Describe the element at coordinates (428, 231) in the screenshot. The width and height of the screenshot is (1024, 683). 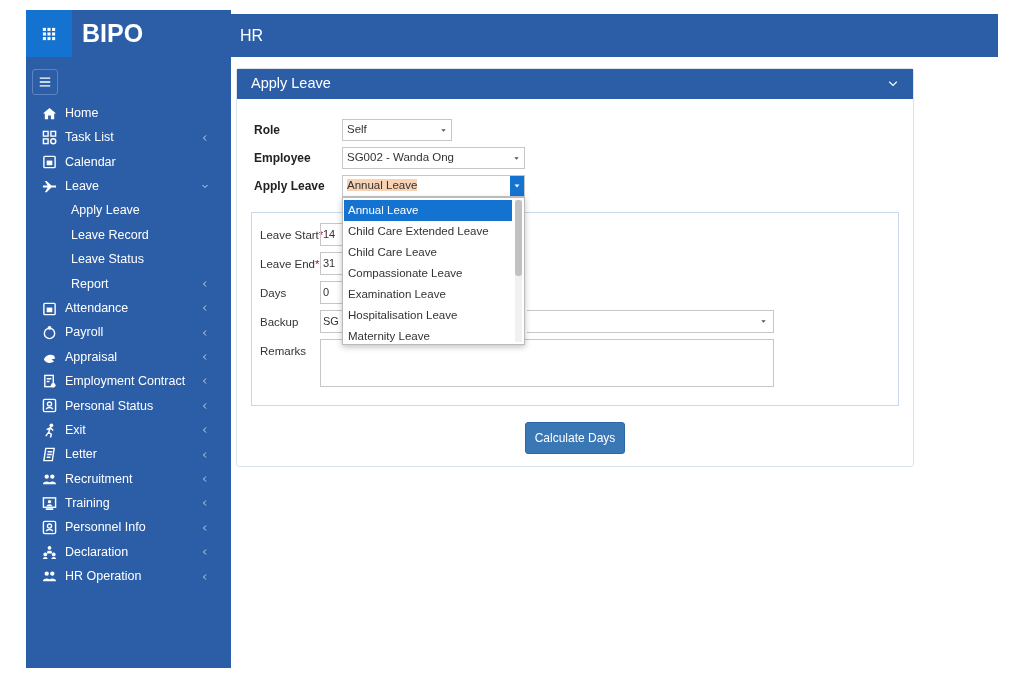
I see `dropdown-option: Child Care Extended Leave` at that location.